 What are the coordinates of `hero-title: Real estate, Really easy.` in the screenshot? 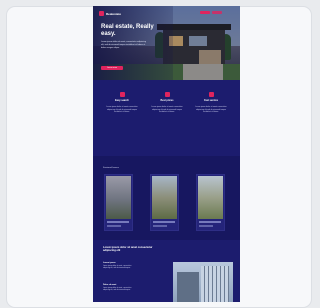 It's located at (127, 30).